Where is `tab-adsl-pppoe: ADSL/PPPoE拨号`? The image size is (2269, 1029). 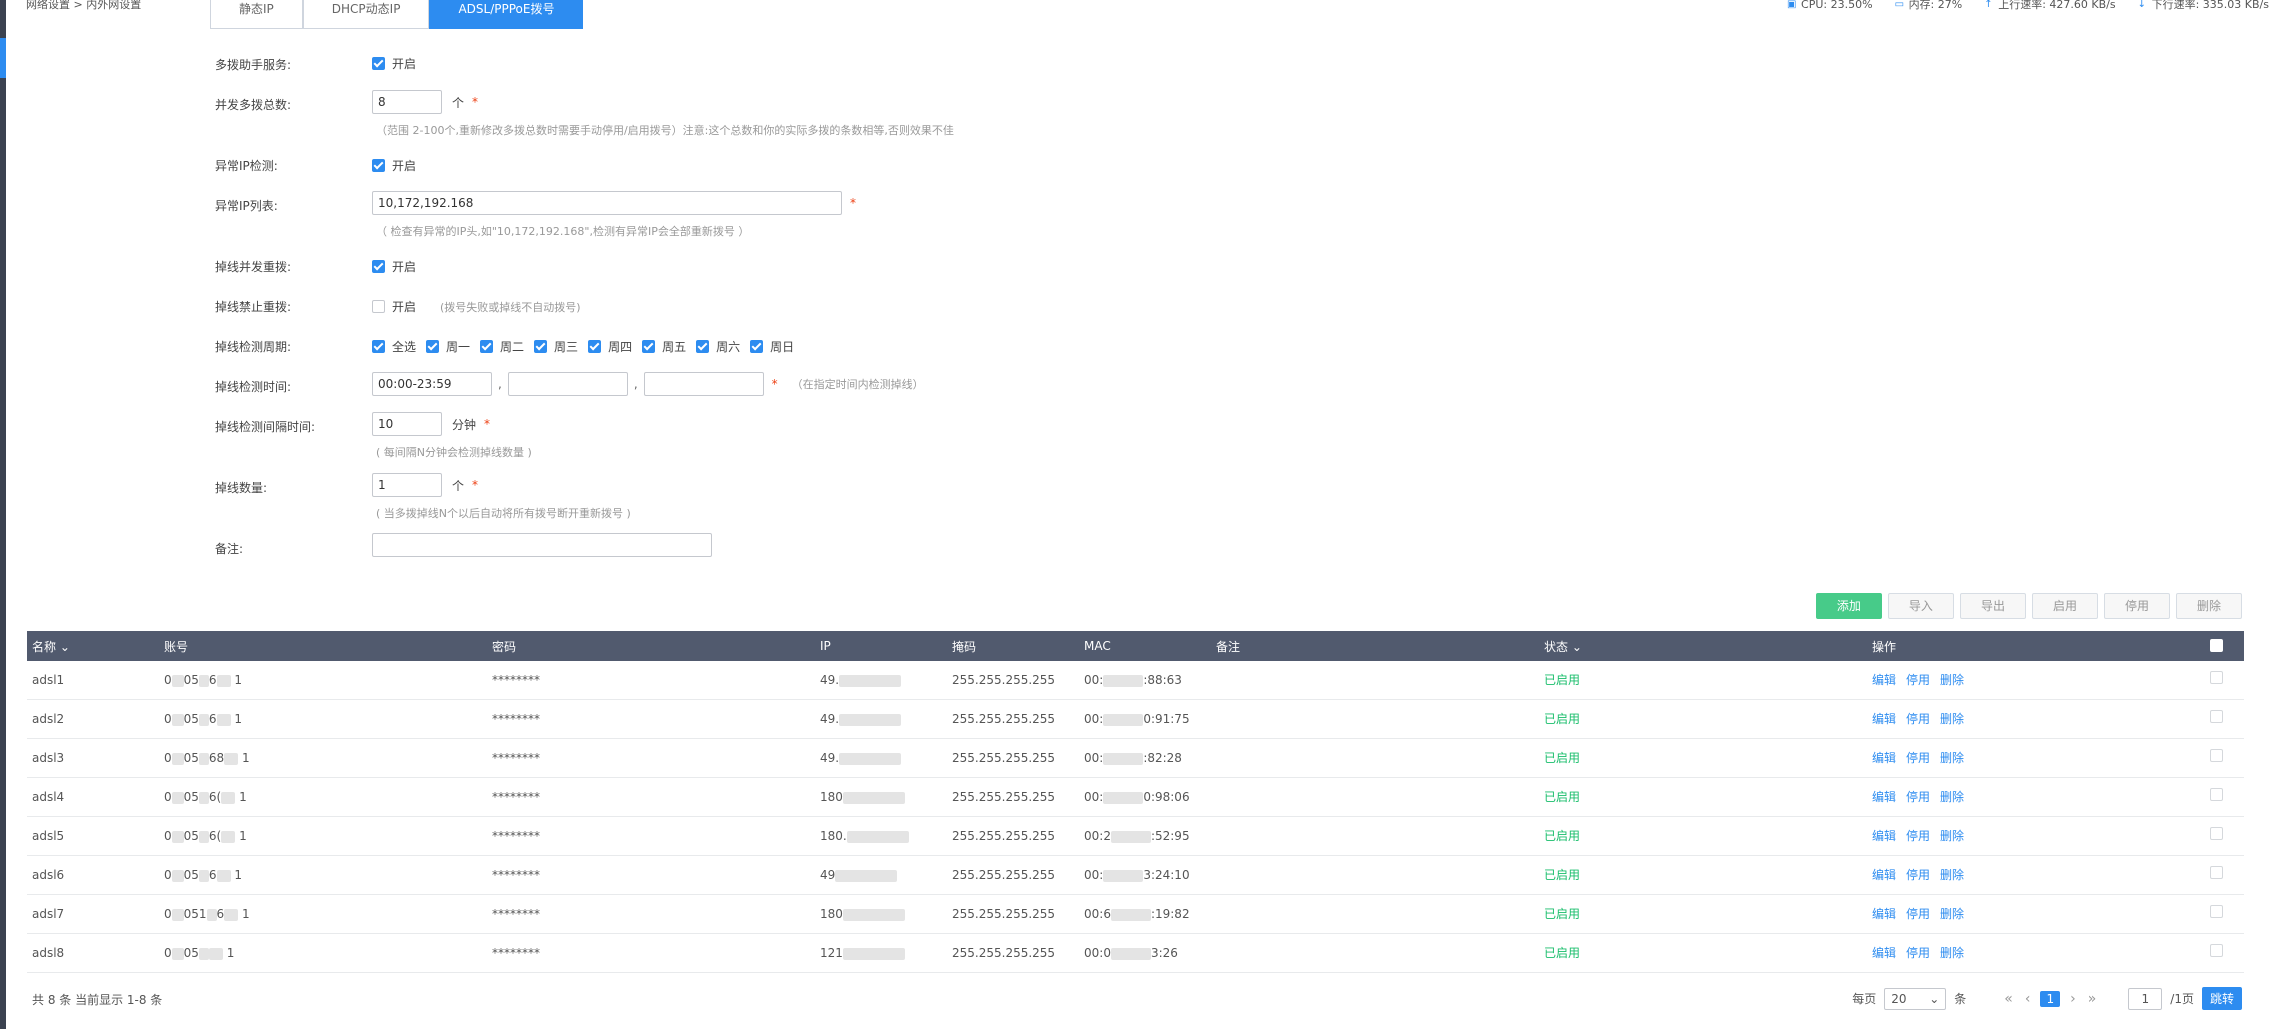 tab-adsl-pppoe: ADSL/PPPoE拨号 is located at coordinates (506, 14).